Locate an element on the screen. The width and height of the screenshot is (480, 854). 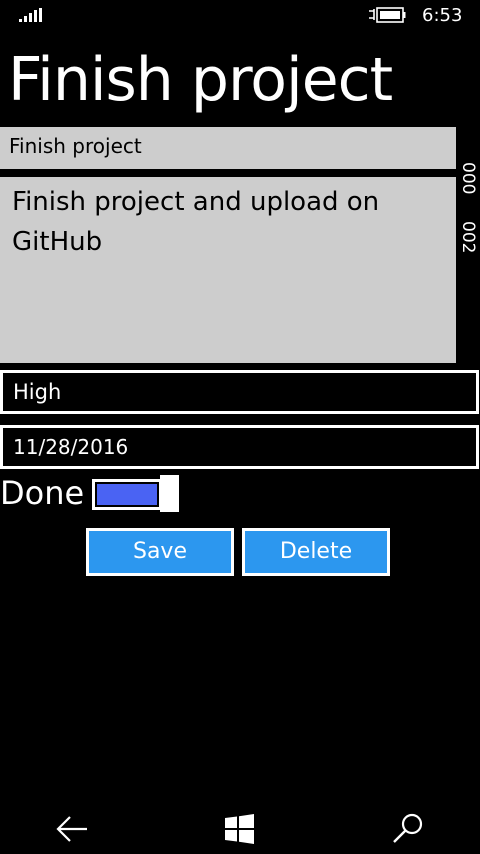
side-counter-bottom: 002 is located at coordinates (468, 237).